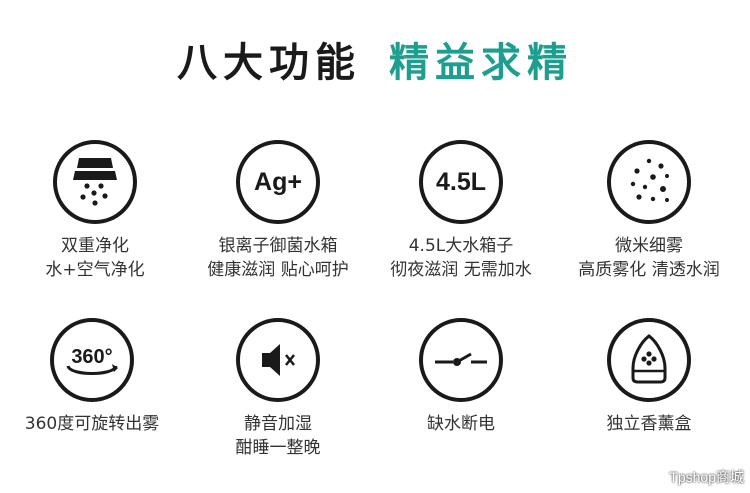 This screenshot has width=750, height=493. What do you see at coordinates (706, 477) in the screenshot?
I see `site-watermark: Tpshop商城` at bounding box center [706, 477].